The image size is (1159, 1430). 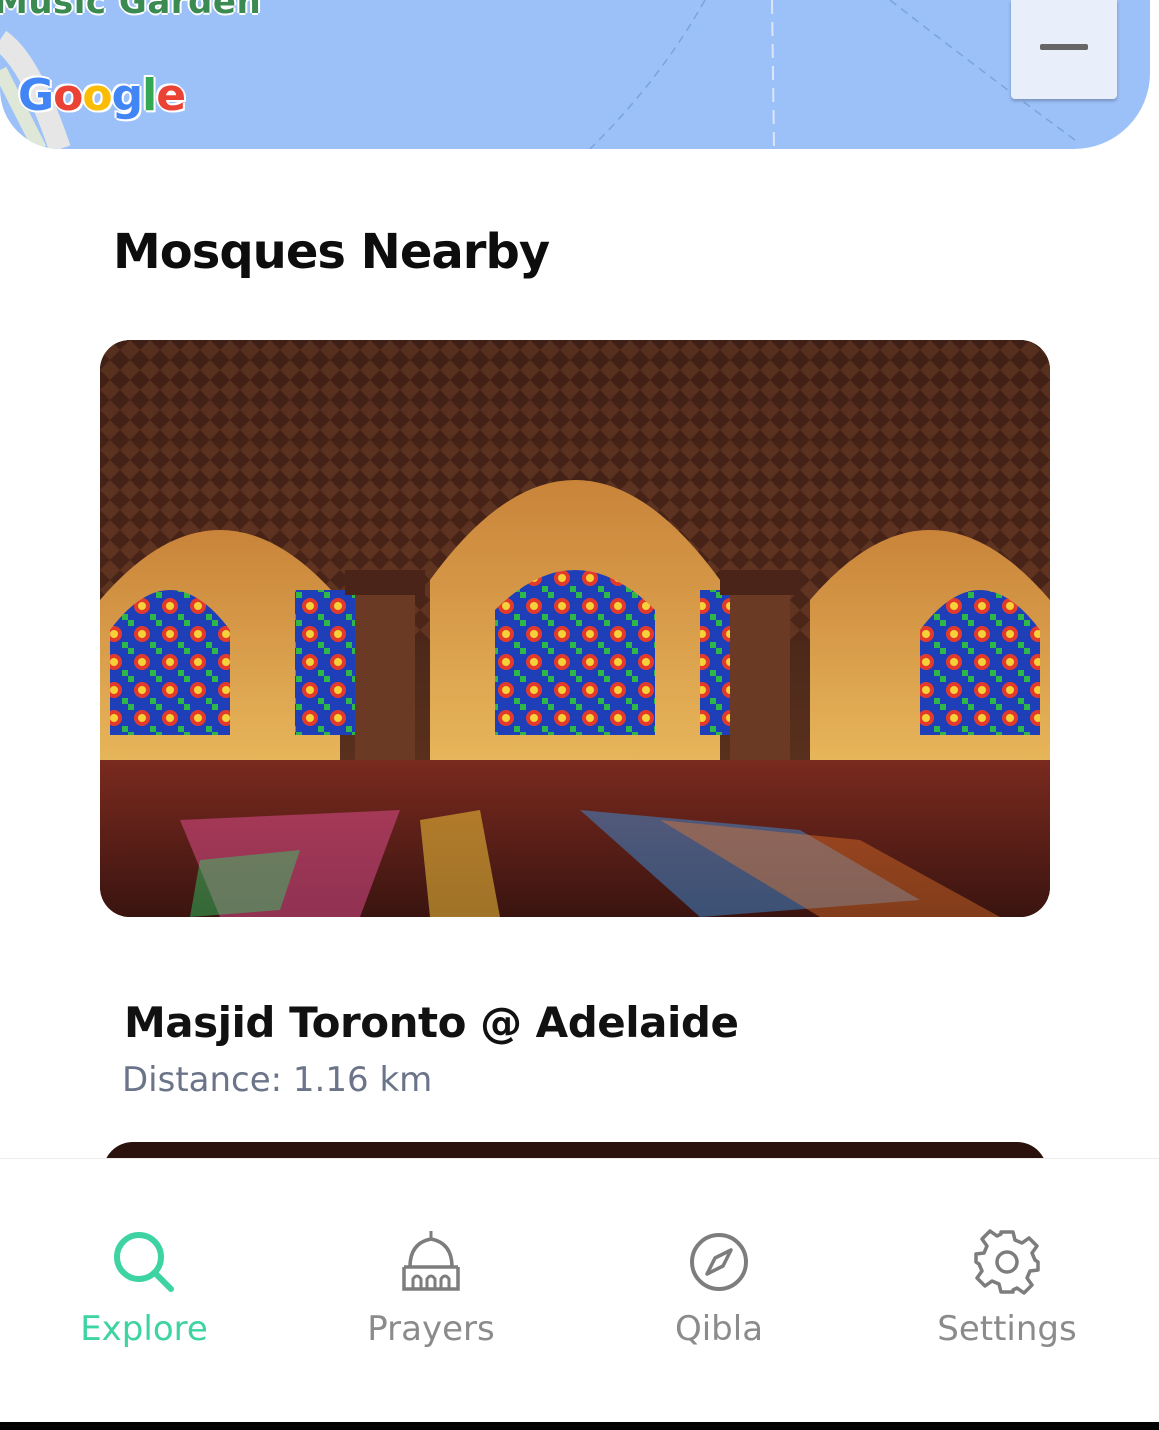 What do you see at coordinates (102, 95) in the screenshot?
I see `google-logo: Google` at bounding box center [102, 95].